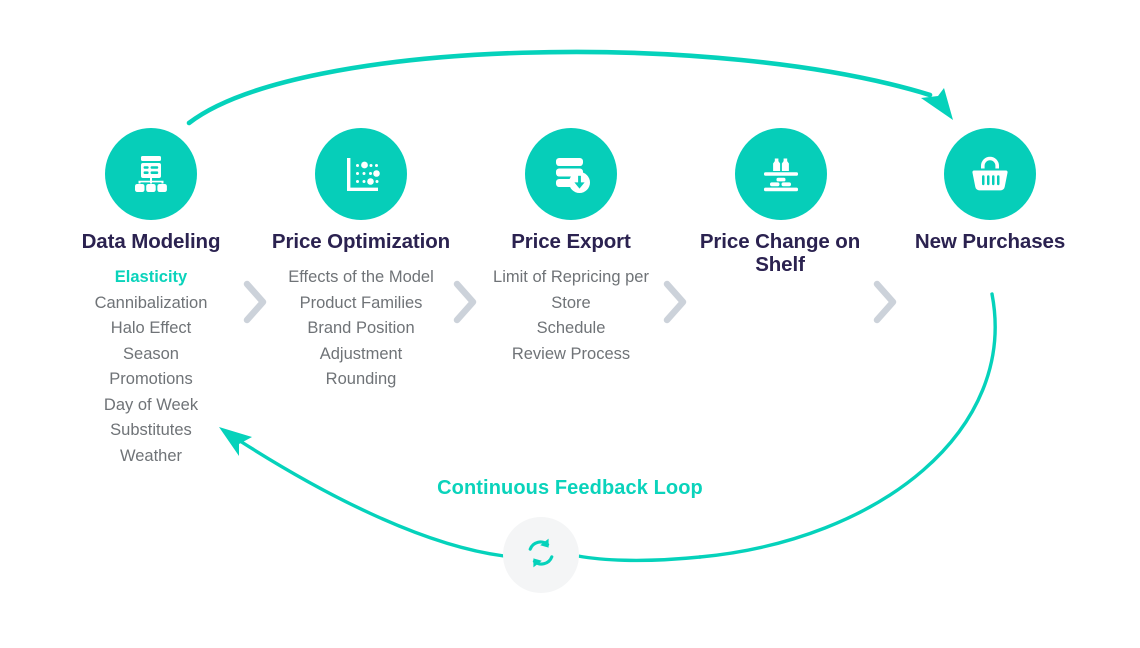 The width and height of the screenshot is (1140, 648). I want to click on feedback-loop-label: Continuous Feedback Loop, so click(570, 488).